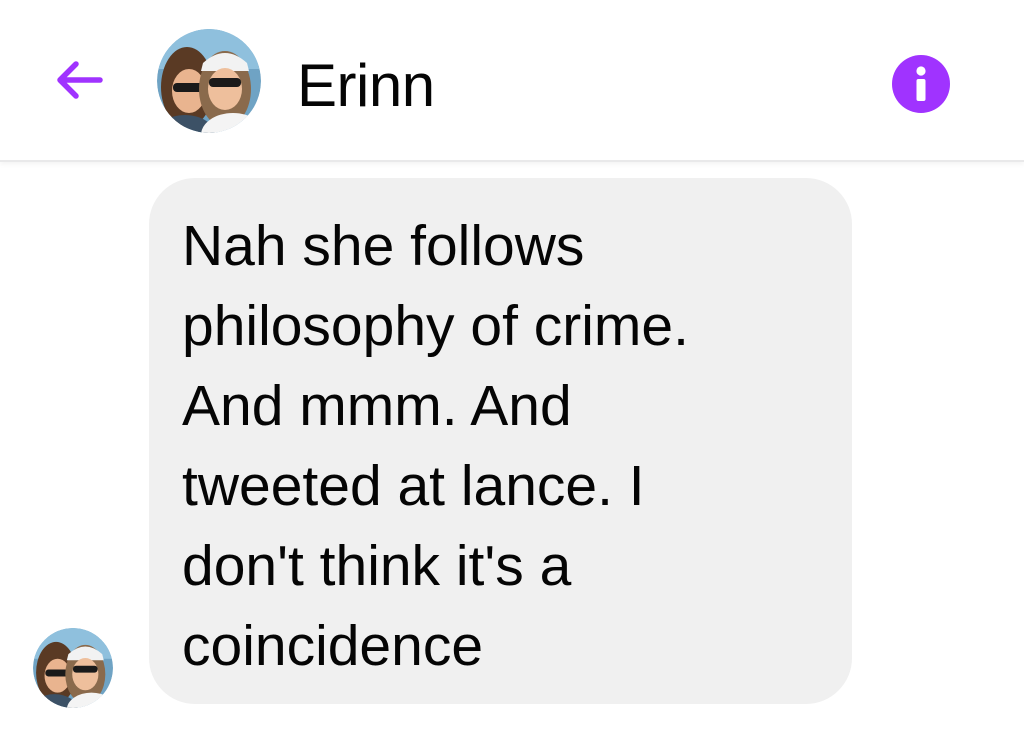 Image resolution: width=1024 pixels, height=731 pixels. I want to click on back-arrow-icon, so click(80, 80).